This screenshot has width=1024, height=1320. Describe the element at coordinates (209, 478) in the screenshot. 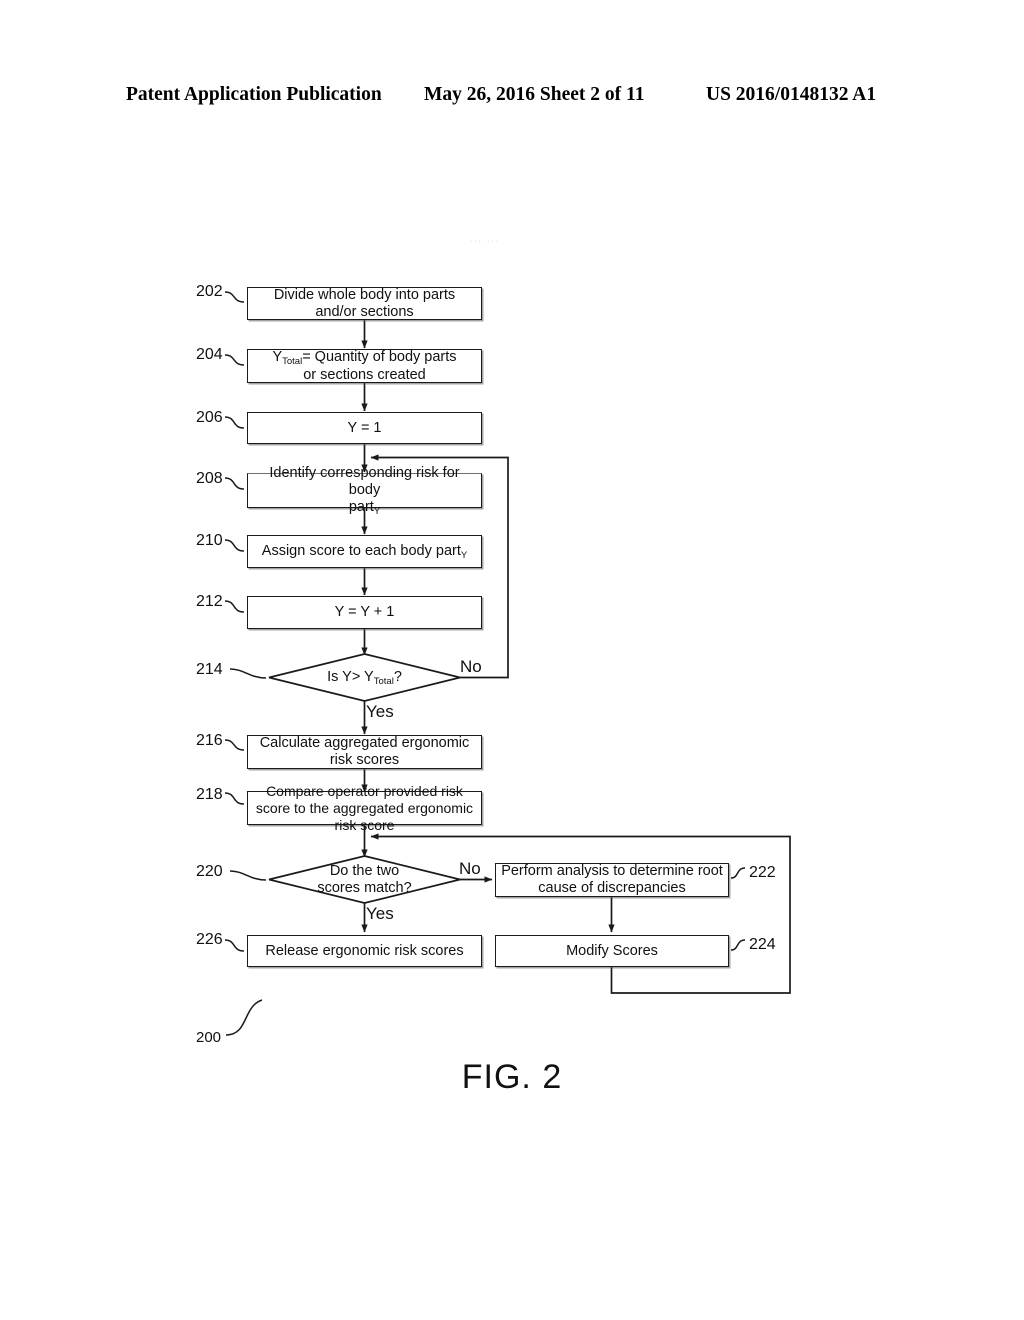

I see `ref-numeral-208: 208` at that location.